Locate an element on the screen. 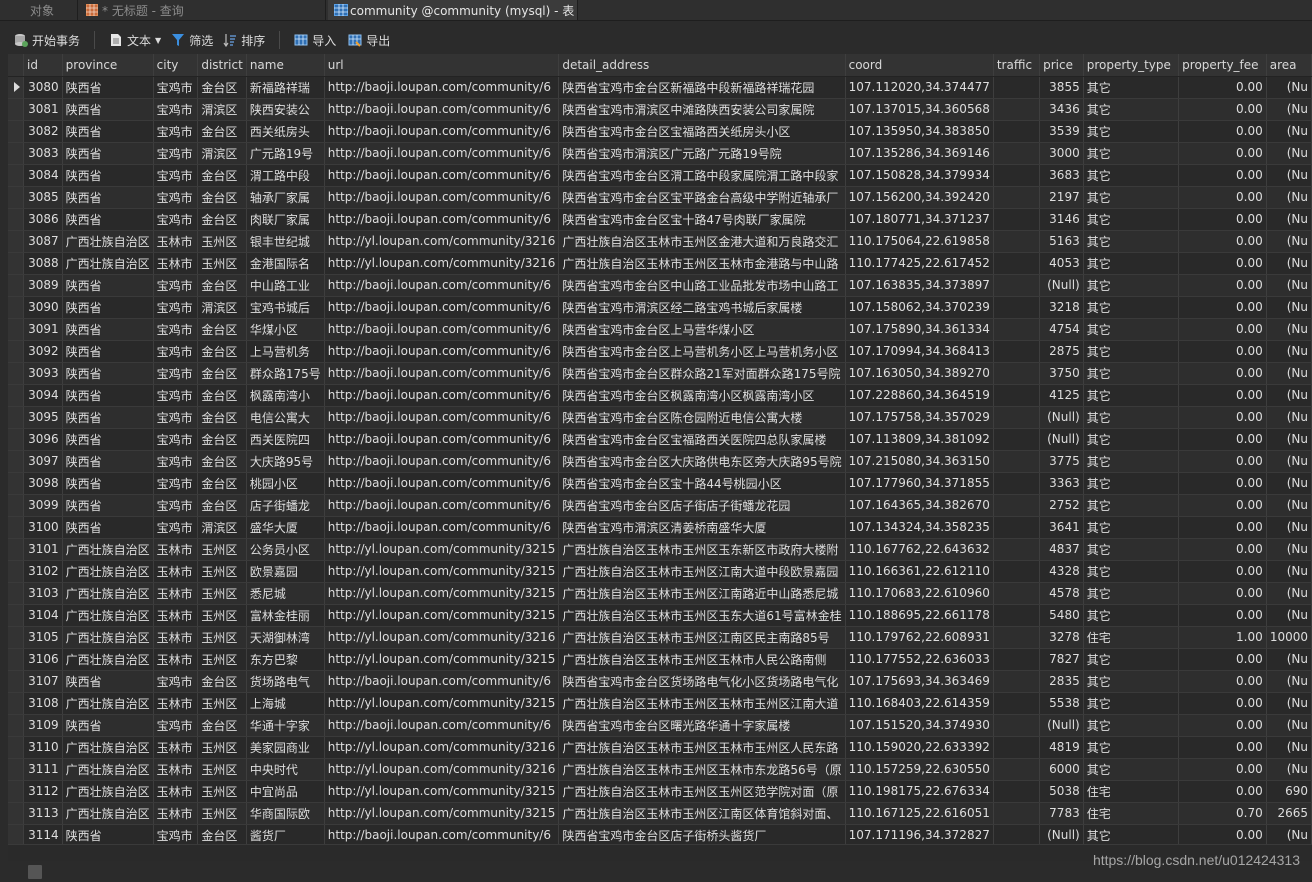  cell-price: (Null) is located at coordinates (1061, 285).